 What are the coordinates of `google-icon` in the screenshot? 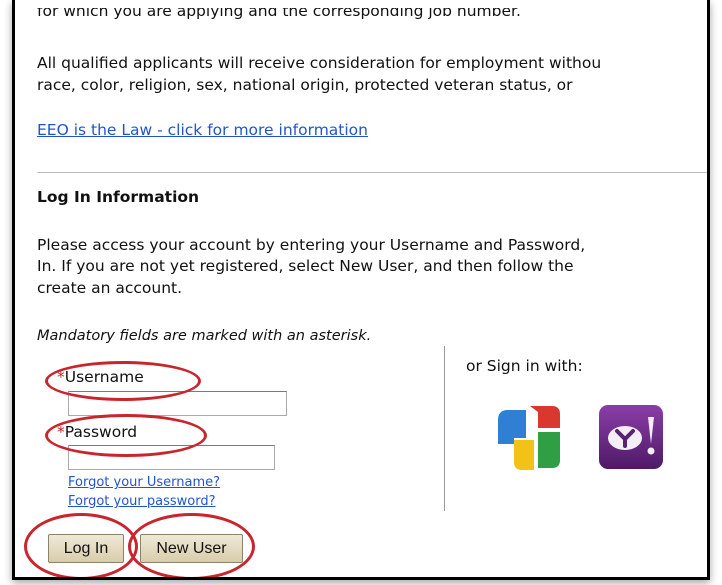 It's located at (528, 440).